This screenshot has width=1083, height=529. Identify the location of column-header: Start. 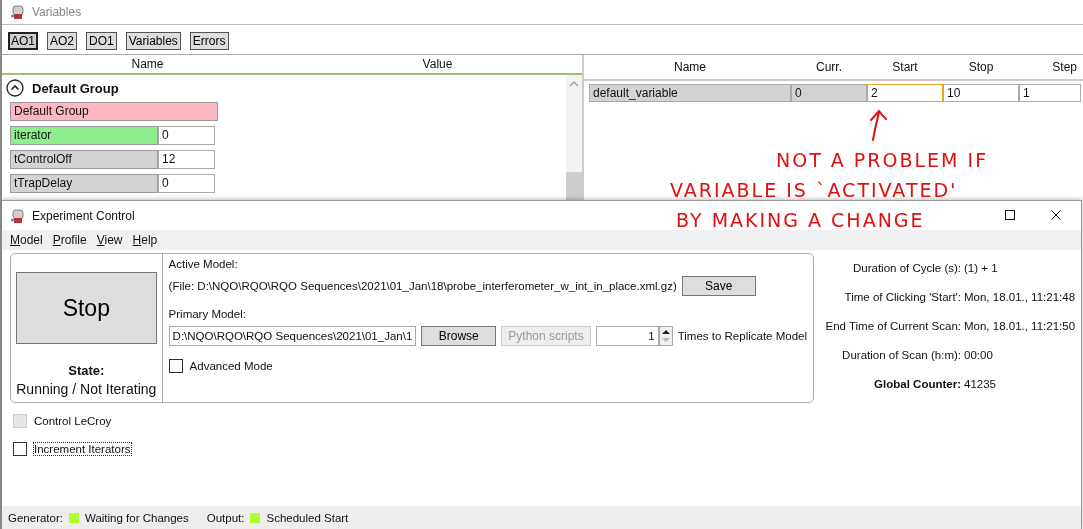
(905, 67).